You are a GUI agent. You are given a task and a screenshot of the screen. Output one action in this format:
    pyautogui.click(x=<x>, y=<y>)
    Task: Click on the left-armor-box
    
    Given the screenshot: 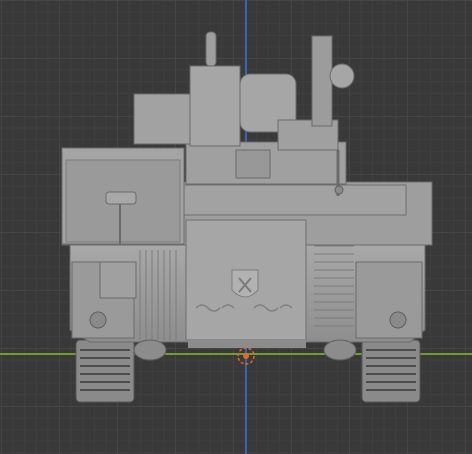 What is the action you would take?
    pyautogui.click(x=123, y=196)
    